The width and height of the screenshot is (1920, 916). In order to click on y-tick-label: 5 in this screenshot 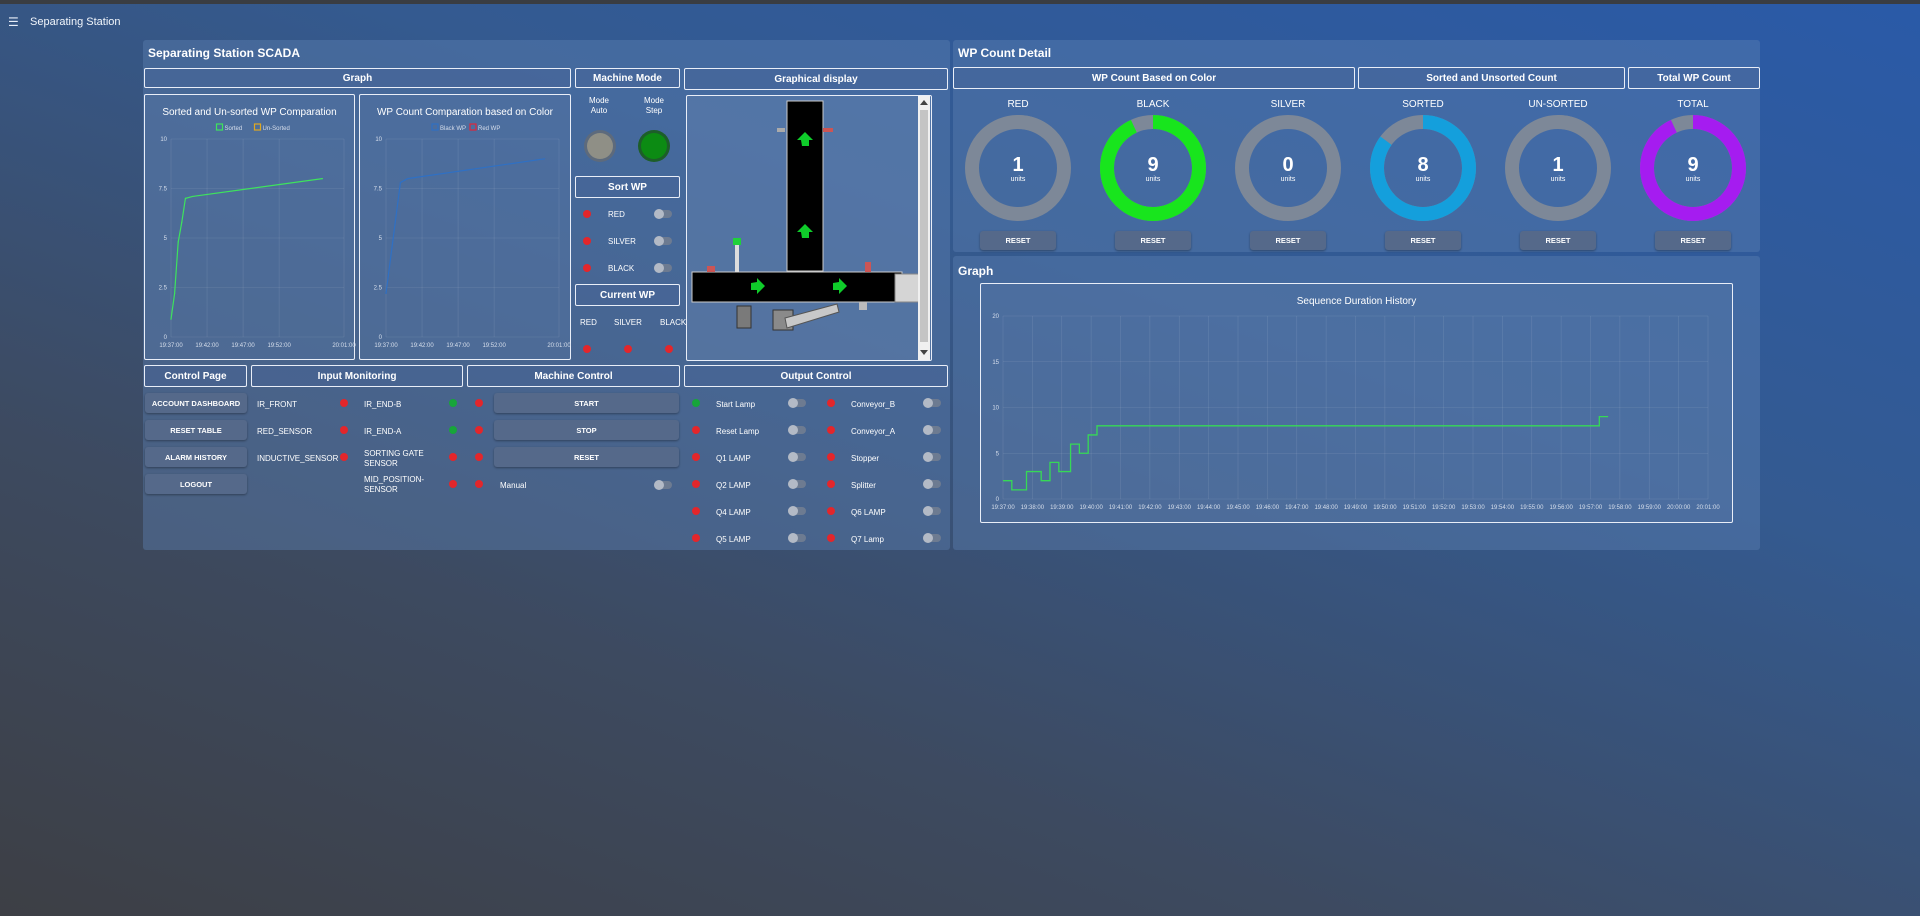, I will do `click(166, 239)`.